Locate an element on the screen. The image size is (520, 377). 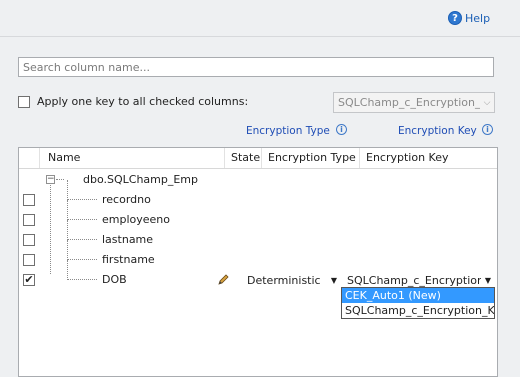
apply-all-label: Apply one key to all checked columns: is located at coordinates (143, 101).